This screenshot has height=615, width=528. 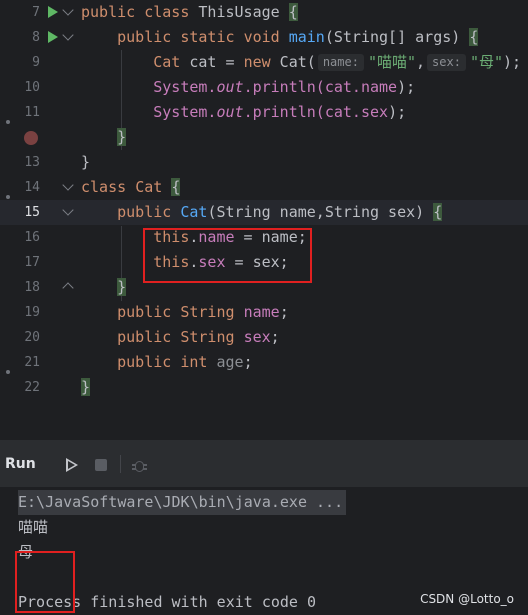 What do you see at coordinates (101, 465) in the screenshot?
I see `stop-icon` at bounding box center [101, 465].